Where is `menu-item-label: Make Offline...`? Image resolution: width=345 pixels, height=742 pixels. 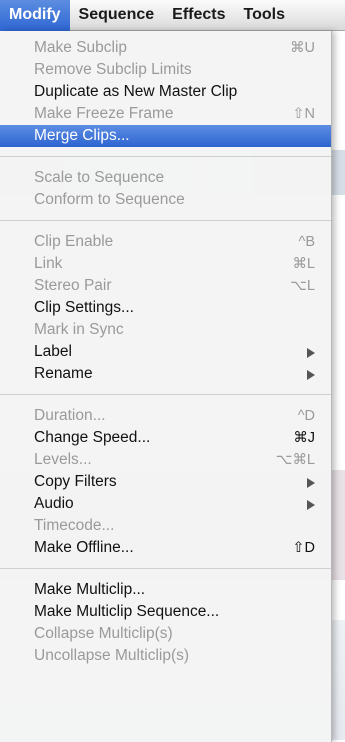 menu-item-label: Make Offline... is located at coordinates (84, 547).